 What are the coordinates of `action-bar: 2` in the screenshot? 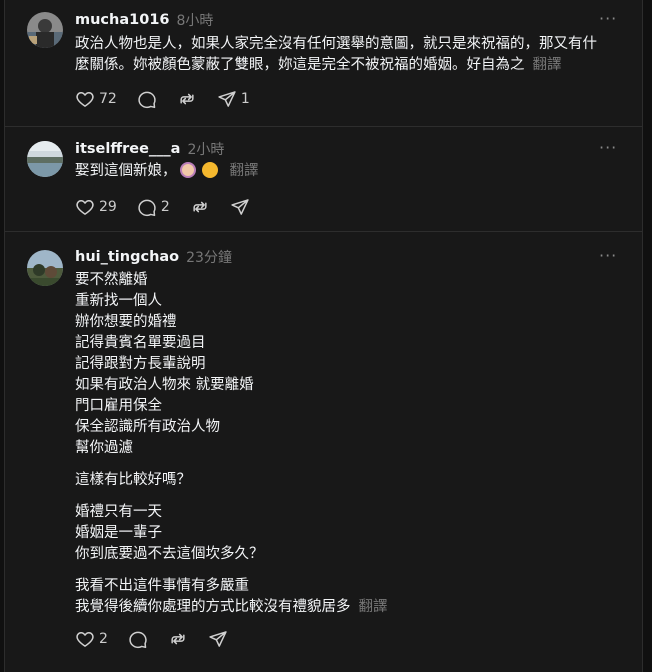 It's located at (161, 639).